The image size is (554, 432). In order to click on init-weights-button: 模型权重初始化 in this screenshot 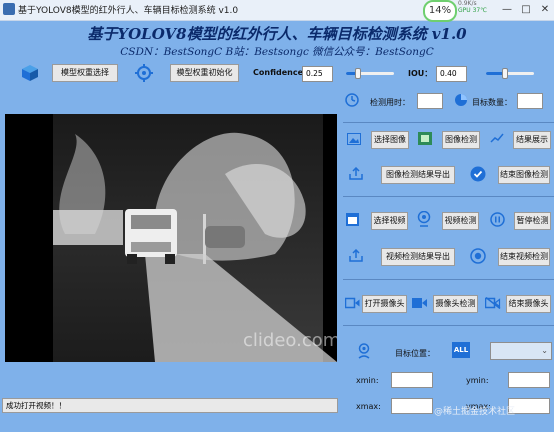, I will do `click(204, 73)`.